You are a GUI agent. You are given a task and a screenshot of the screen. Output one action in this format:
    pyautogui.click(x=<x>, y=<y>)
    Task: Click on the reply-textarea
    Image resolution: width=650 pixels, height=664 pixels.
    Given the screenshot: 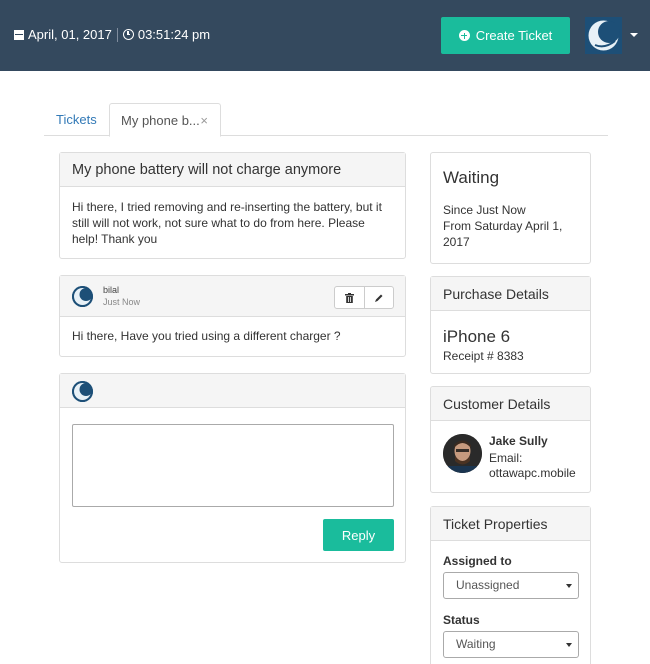 What is the action you would take?
    pyautogui.click(x=233, y=465)
    